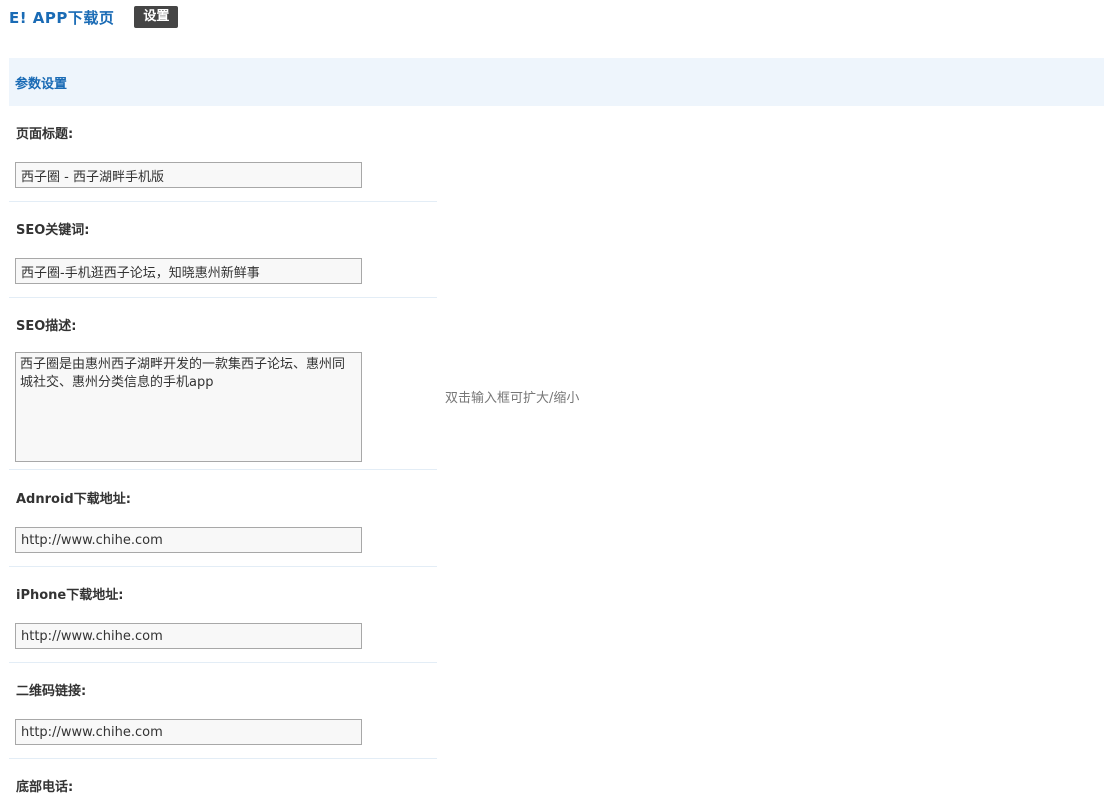 The width and height of the screenshot is (1104, 802). I want to click on top-bar: E! APP下载页 设置, so click(94, 17).